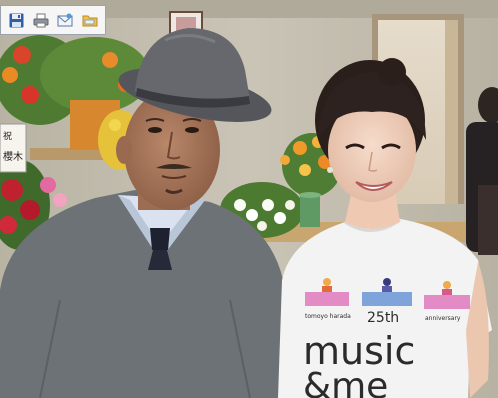 This screenshot has height=398, width=498. Describe the element at coordinates (387, 299) in the screenshot. I see `tshirt-block-blue` at that location.